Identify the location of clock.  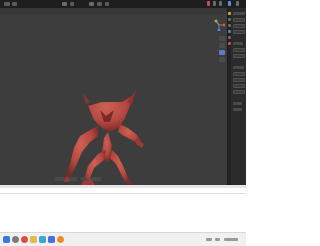
(231, 239).